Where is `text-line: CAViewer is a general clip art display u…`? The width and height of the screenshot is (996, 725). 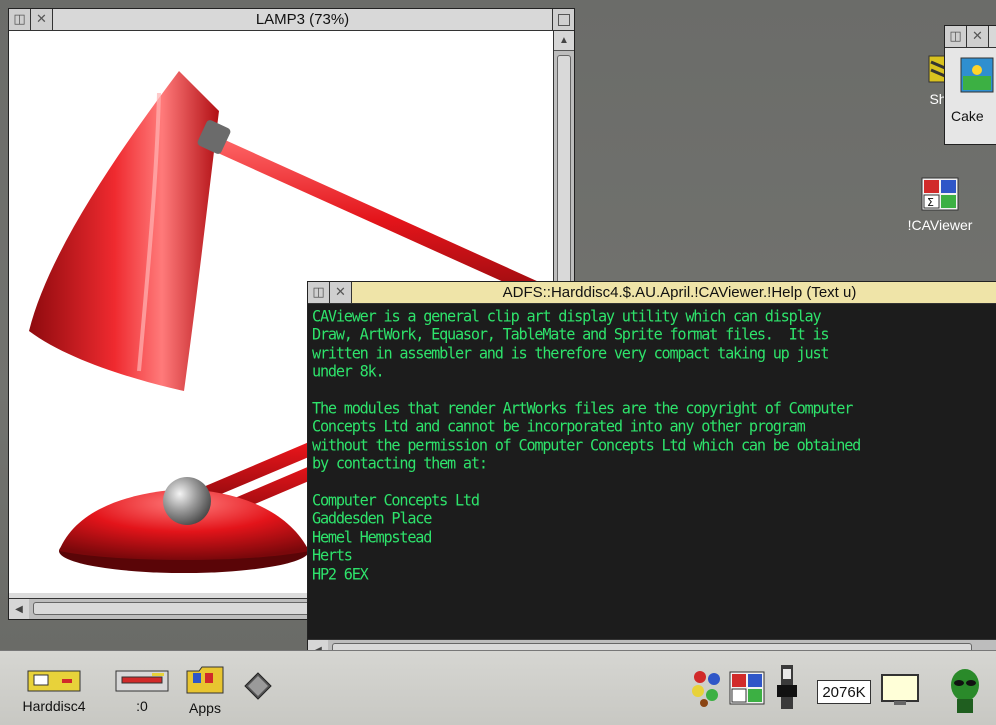
text-line: CAViewer is a general clip art display u… is located at coordinates (654, 316).